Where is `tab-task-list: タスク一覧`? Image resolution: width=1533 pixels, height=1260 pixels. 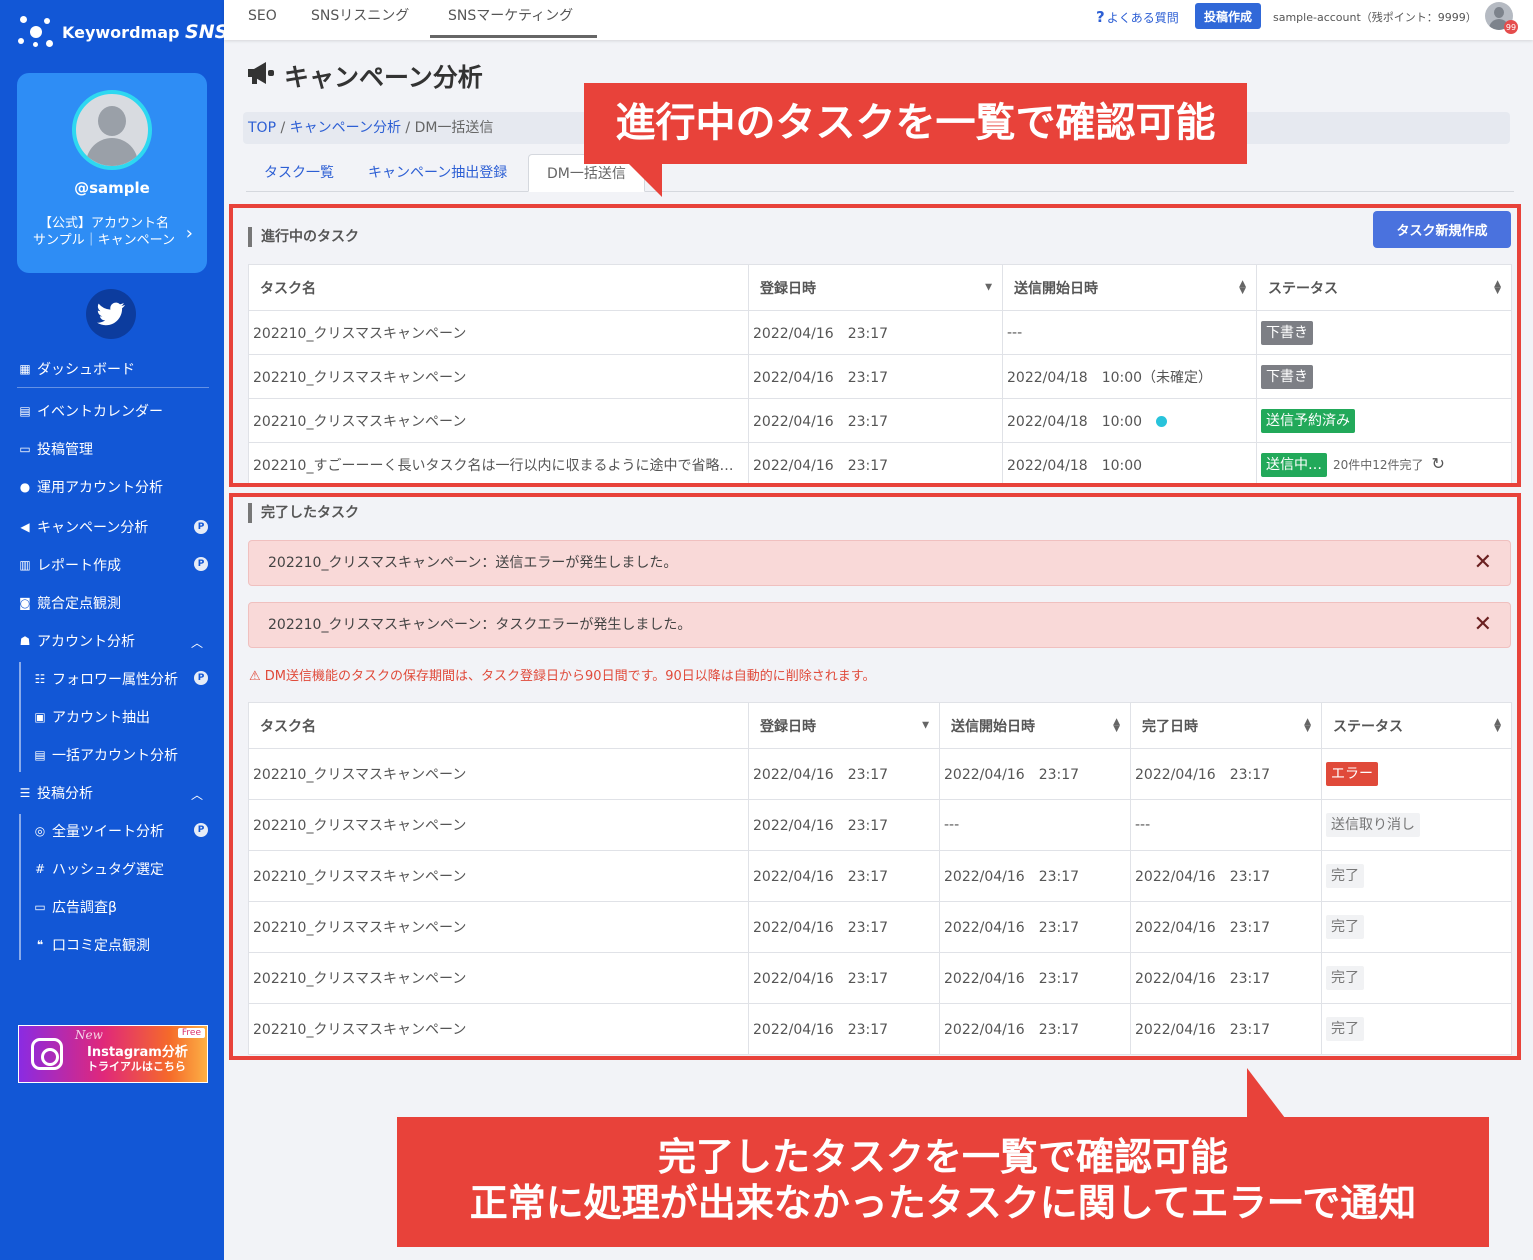
tab-task-list: タスク一覧 is located at coordinates (299, 173).